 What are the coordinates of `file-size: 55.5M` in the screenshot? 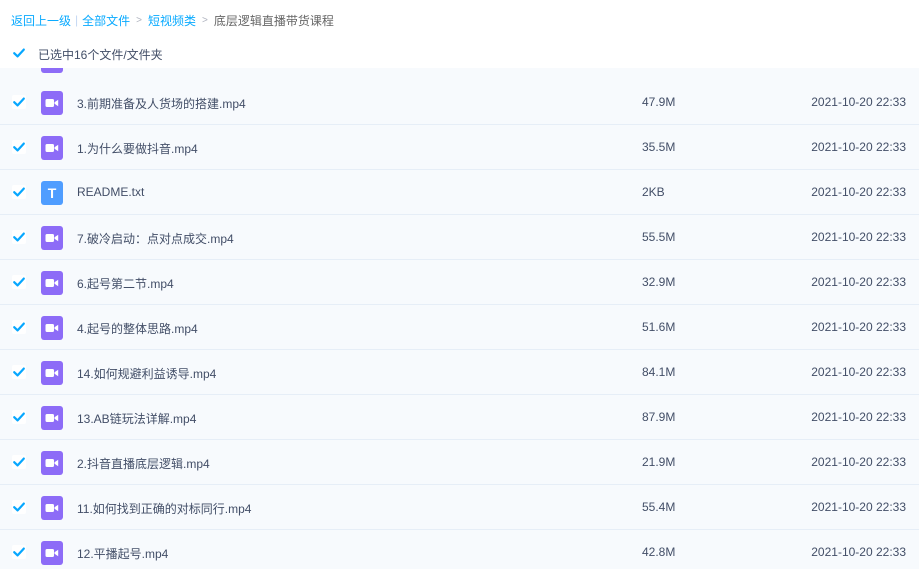 It's located at (659, 237).